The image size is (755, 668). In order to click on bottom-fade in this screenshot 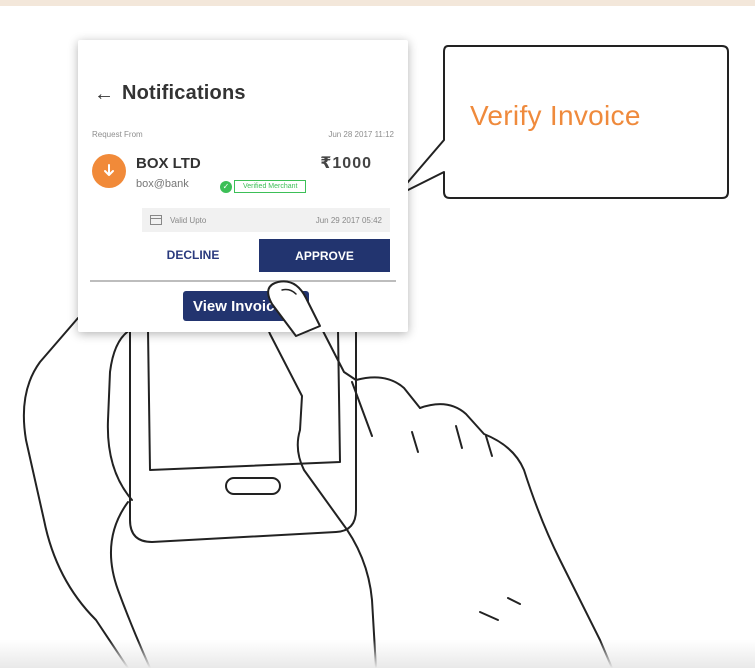, I will do `click(377, 654)`.